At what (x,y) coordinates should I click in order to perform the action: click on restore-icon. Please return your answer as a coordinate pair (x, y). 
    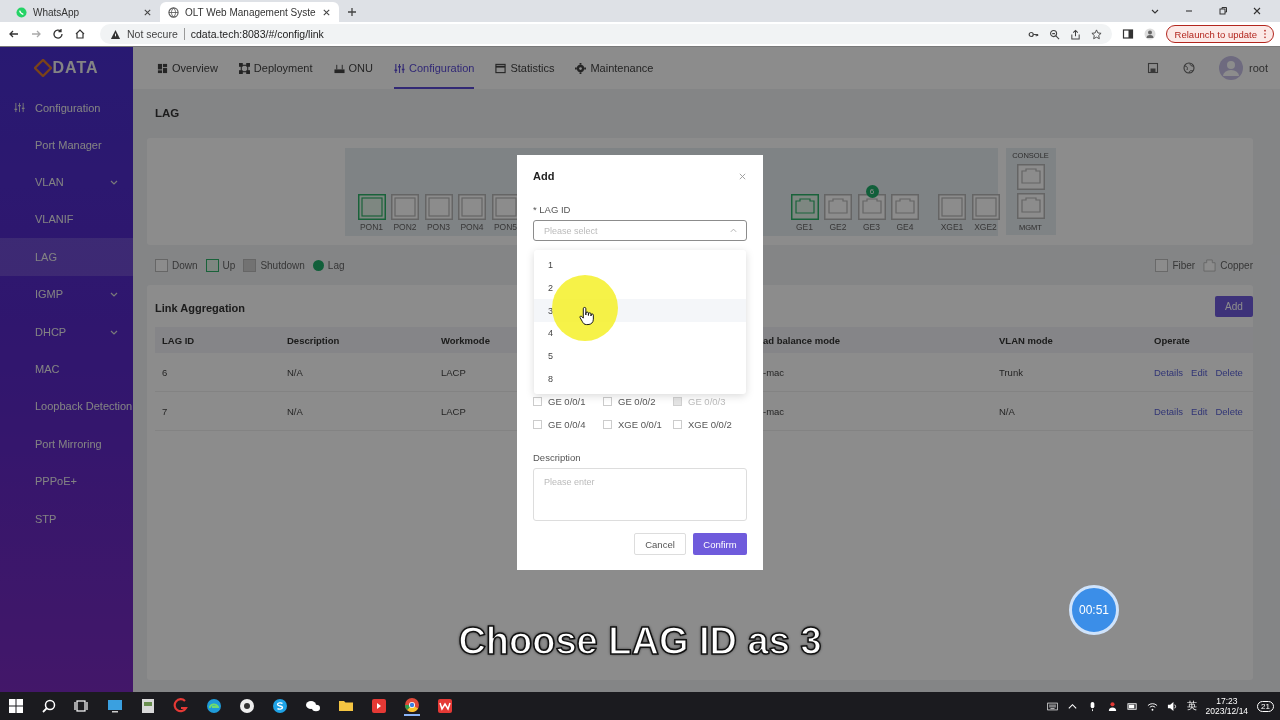
    Looking at the image, I should click on (1223, 11).